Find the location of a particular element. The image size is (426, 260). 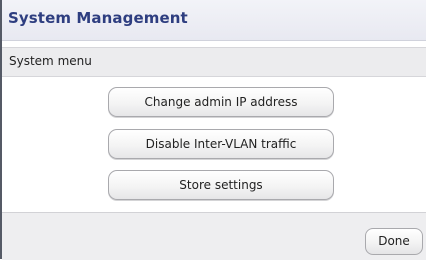

store-settings-button: Store settings is located at coordinates (221, 185).